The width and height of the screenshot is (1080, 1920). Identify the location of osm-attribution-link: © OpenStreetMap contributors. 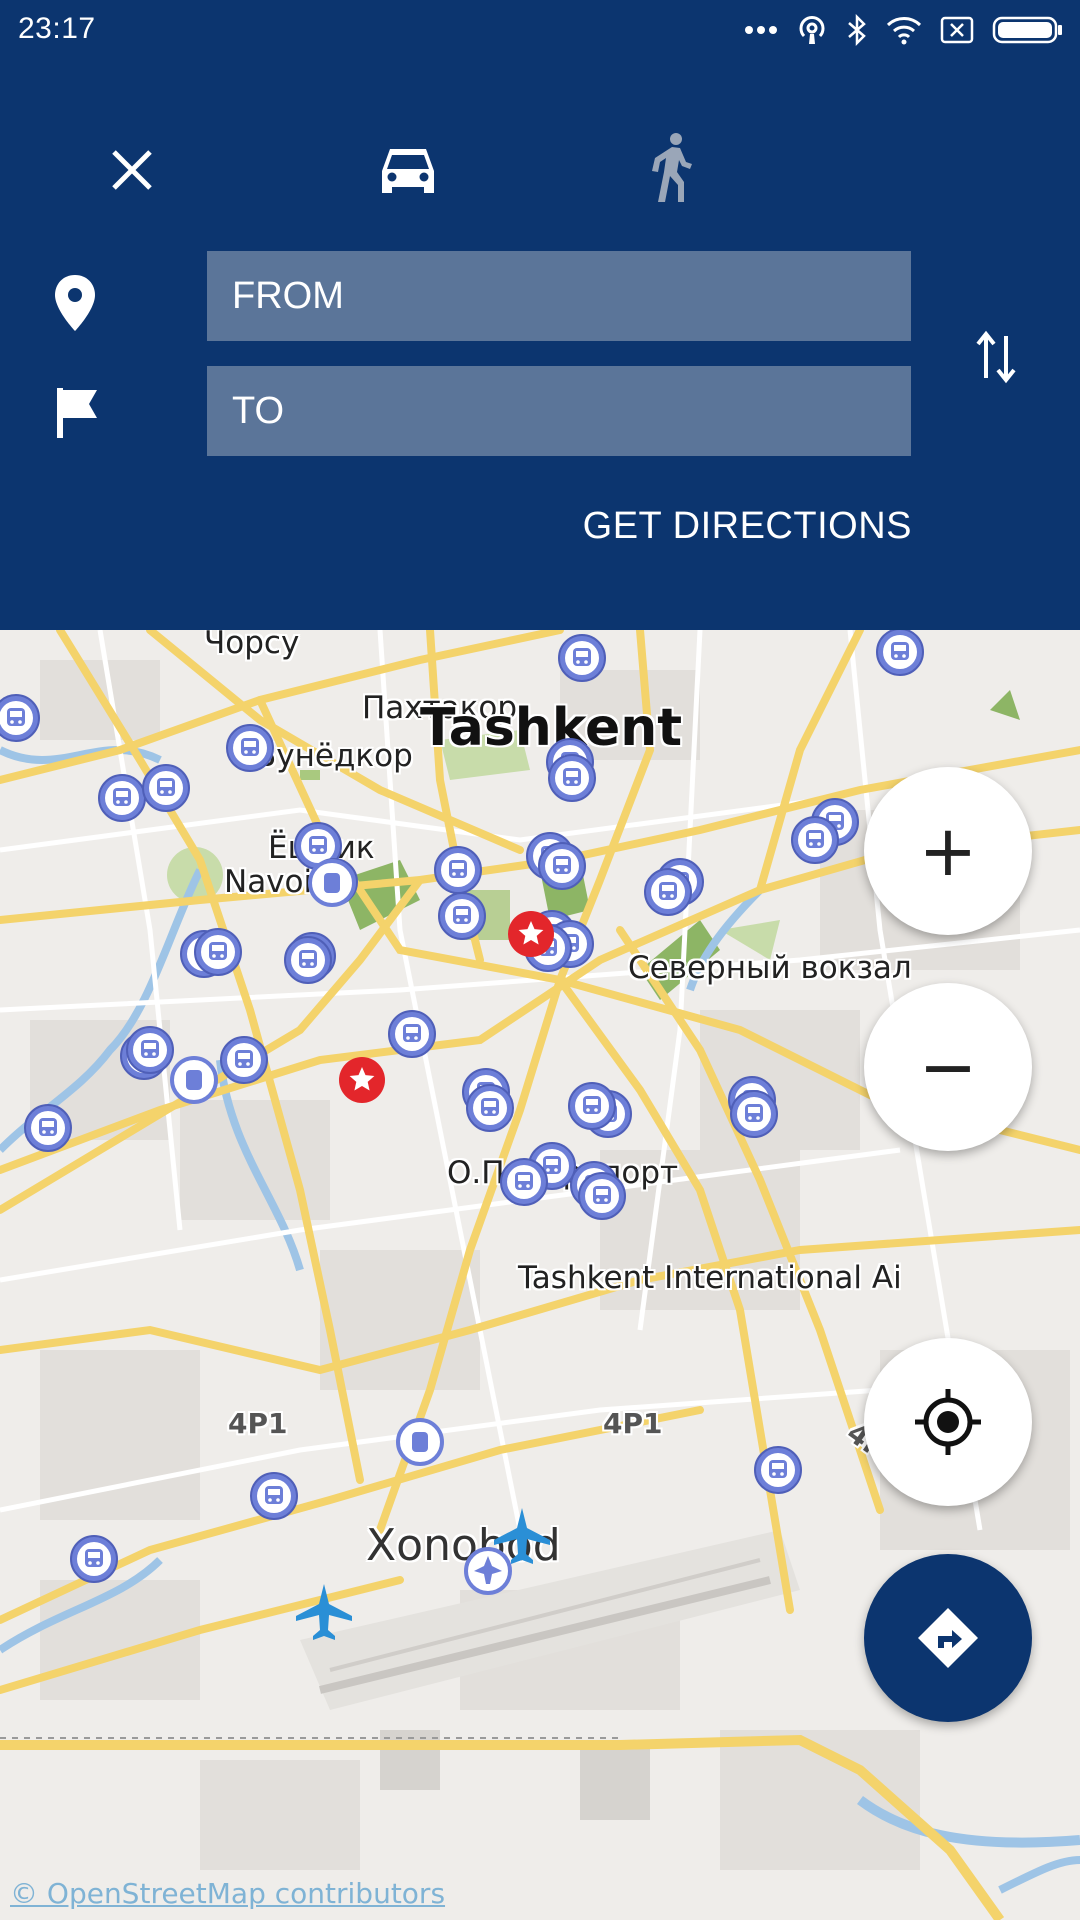
(227, 1893).